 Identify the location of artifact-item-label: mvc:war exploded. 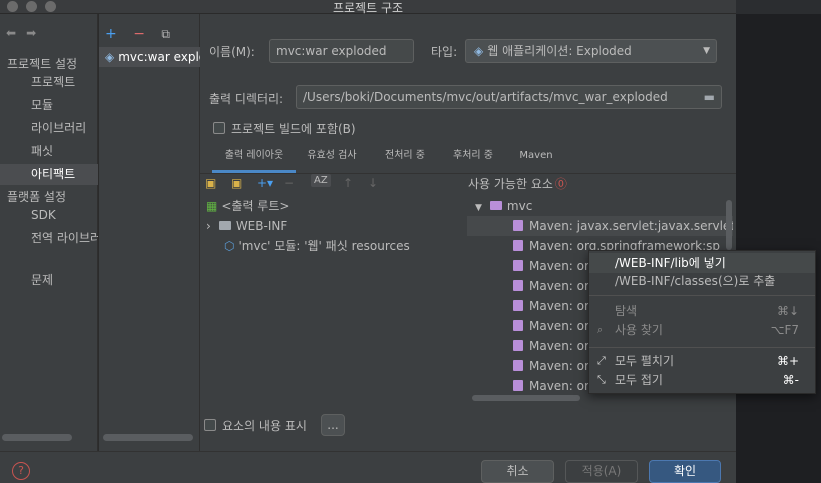
(159, 57).